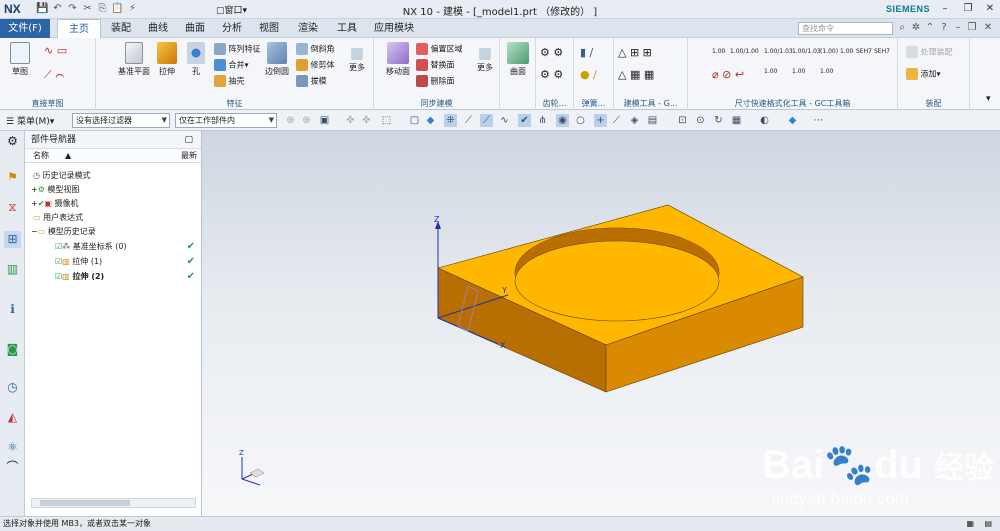 This screenshot has height=531, width=1000. Describe the element at coordinates (229, 81) in the screenshot. I see `shell-button: 抽壳` at that location.